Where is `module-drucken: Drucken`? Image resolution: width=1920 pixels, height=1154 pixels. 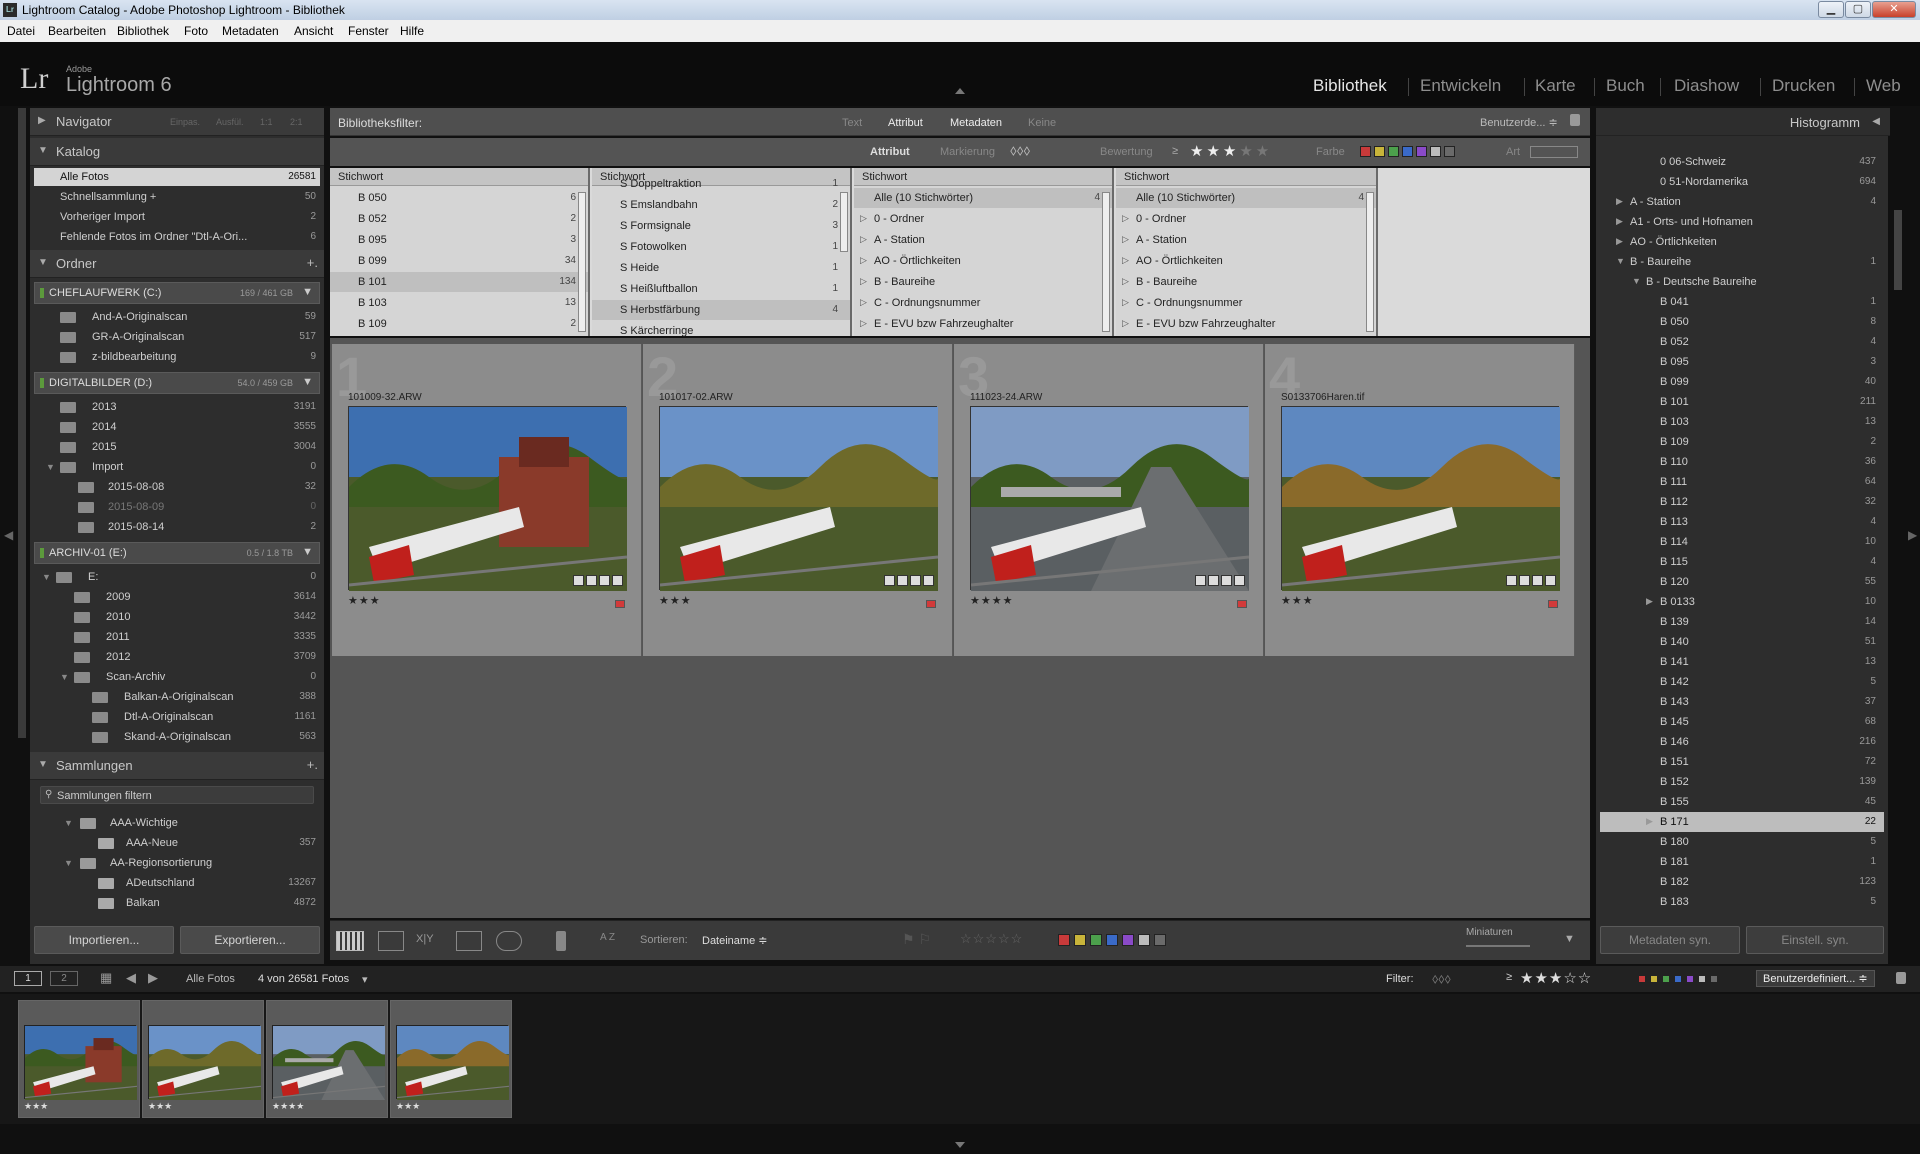
module-drucken: Drucken is located at coordinates (1803, 86).